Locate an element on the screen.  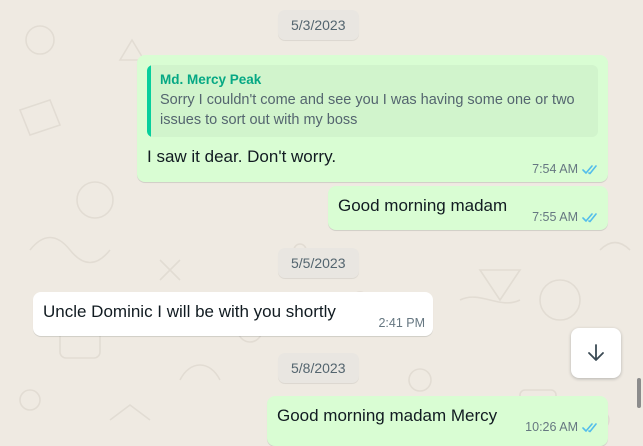
date-separator: 5/3/2023 is located at coordinates (318, 25).